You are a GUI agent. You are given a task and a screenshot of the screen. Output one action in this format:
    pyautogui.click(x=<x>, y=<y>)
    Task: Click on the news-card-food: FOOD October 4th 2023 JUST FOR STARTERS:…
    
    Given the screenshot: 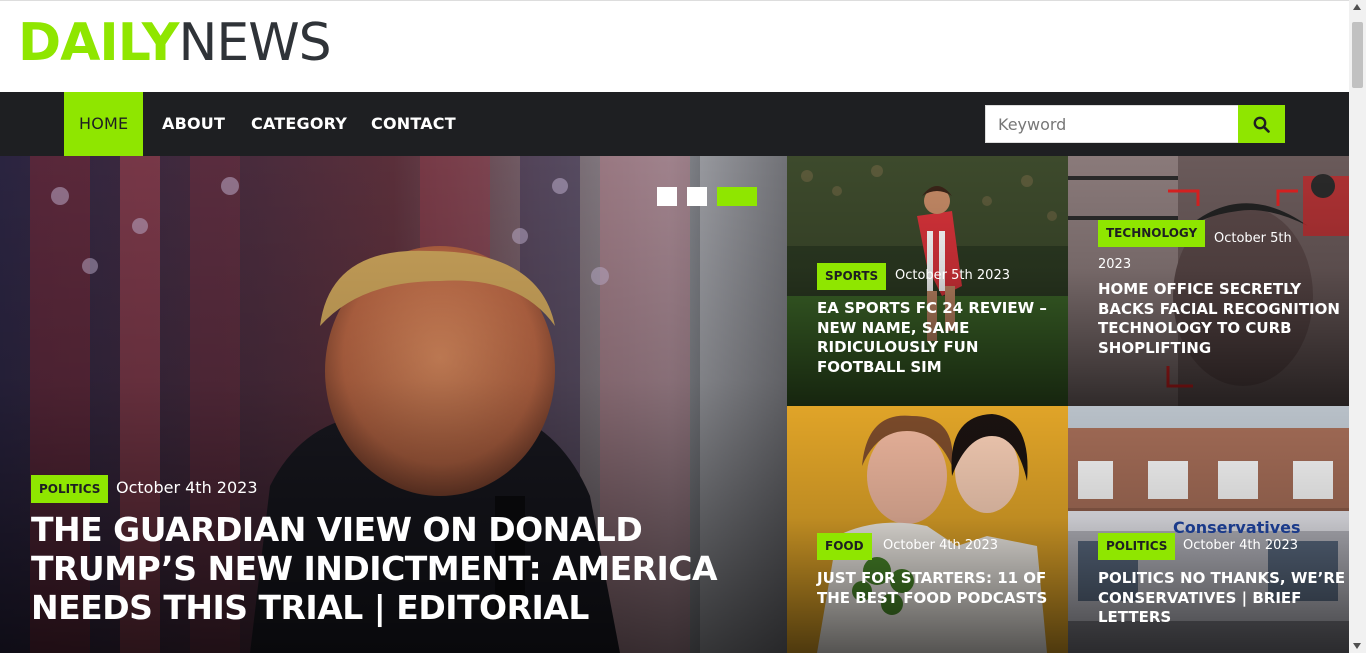 What is the action you would take?
    pyautogui.click(x=927, y=529)
    